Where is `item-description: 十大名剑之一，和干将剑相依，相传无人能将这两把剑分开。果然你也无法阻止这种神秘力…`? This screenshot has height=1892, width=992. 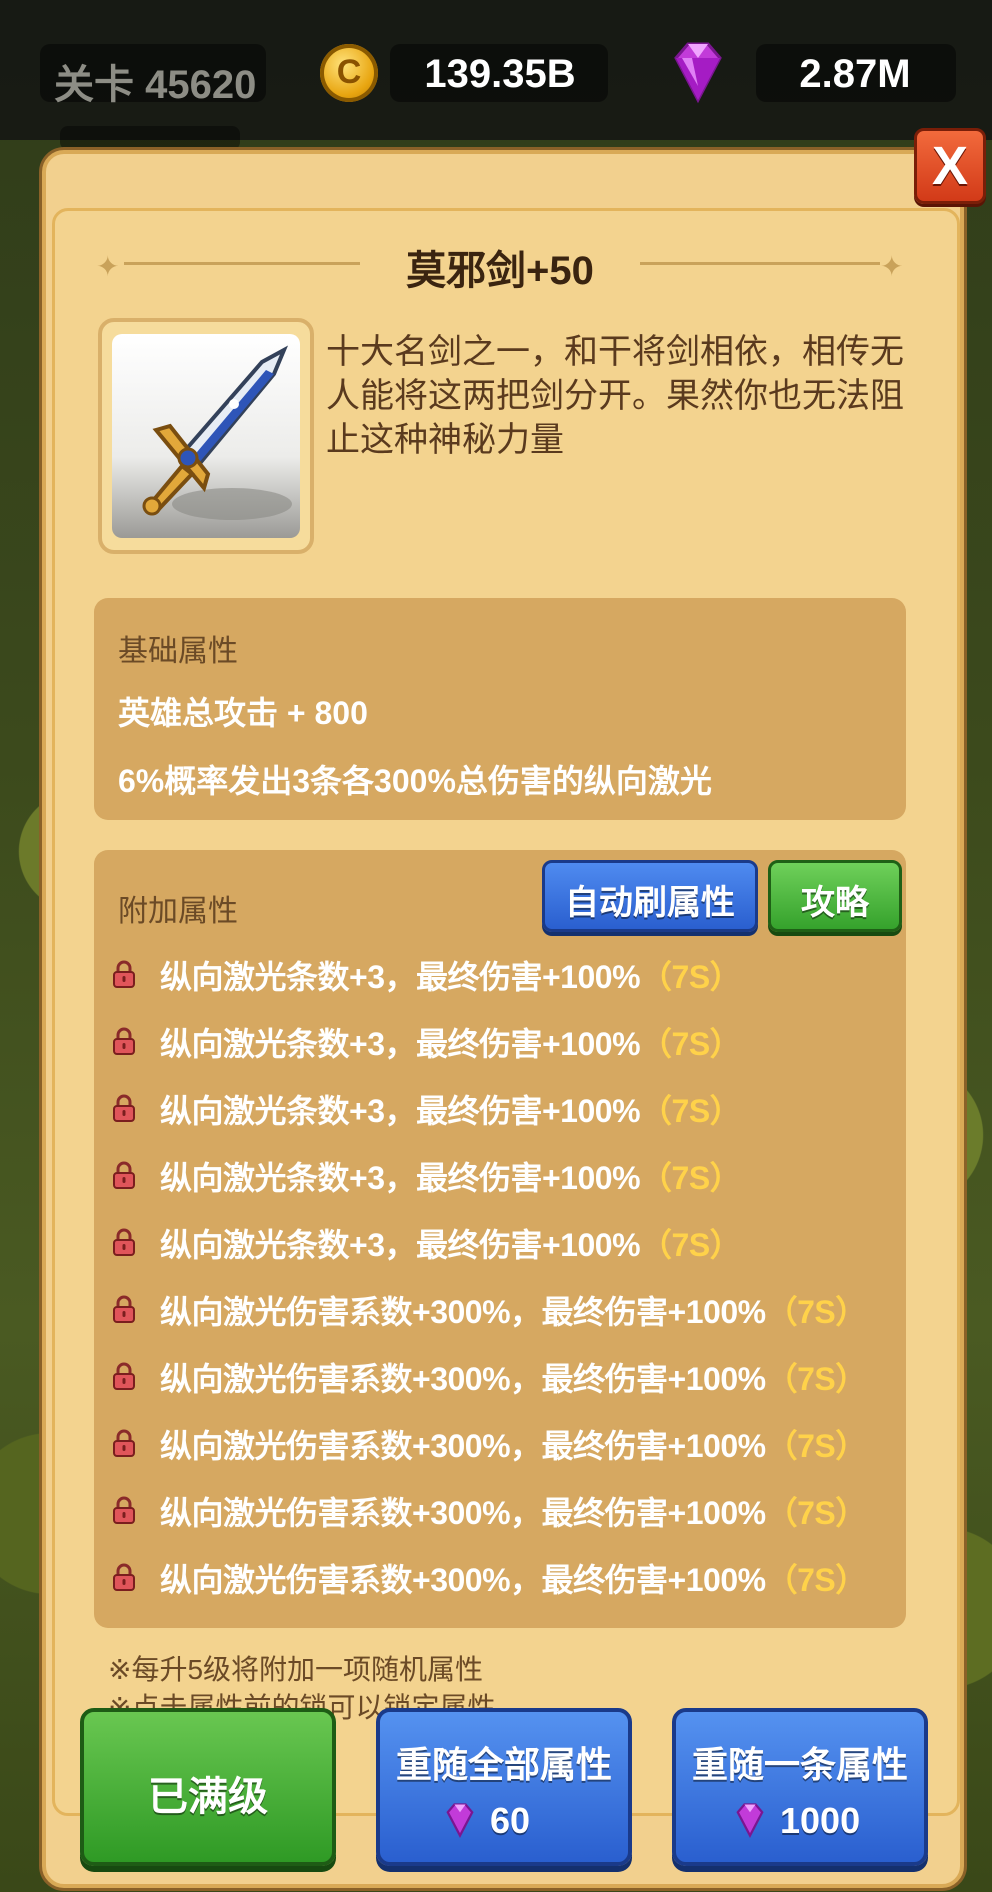
item-description: 十大名剑之一，和干将剑相依，相传无人能将这两把剑分开。果然你也无法阻止这种神秘力… is located at coordinates (615, 396).